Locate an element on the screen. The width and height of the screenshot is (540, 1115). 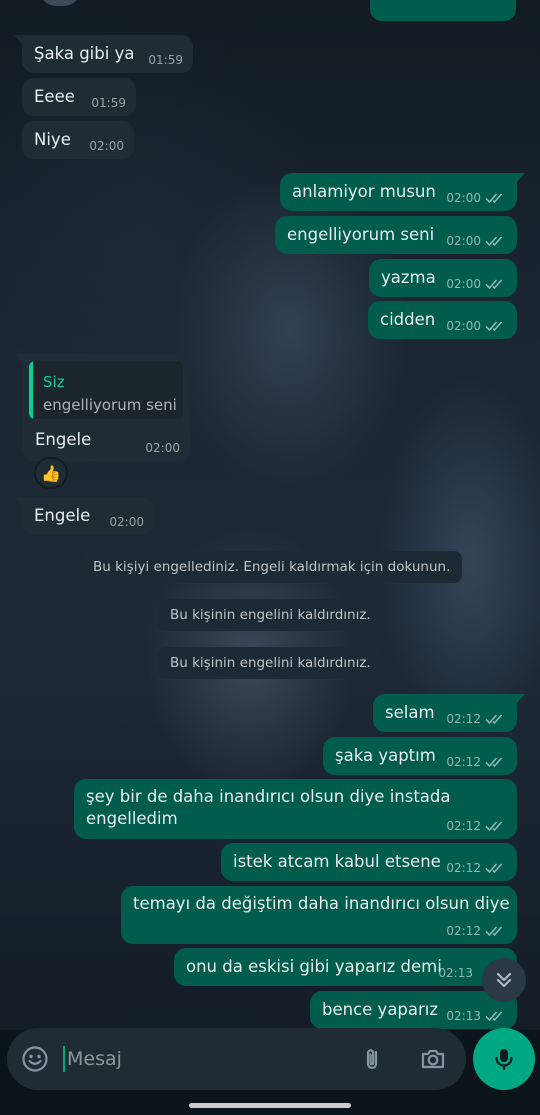
text-caret is located at coordinates (64, 1059).